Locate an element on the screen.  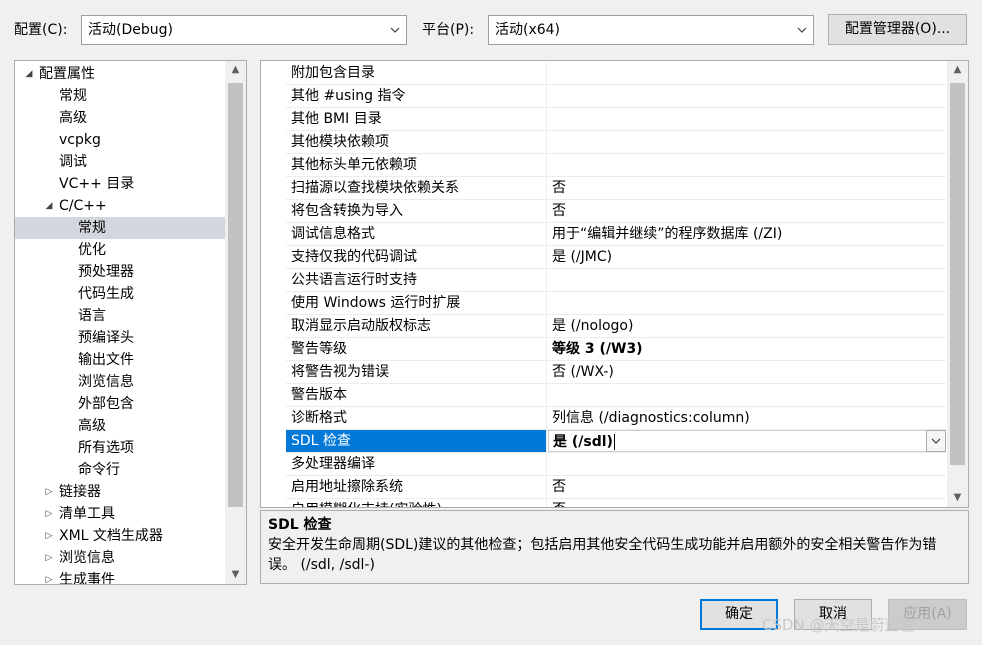
property-name: 其他标头单元依赖项 is located at coordinates (416, 165).